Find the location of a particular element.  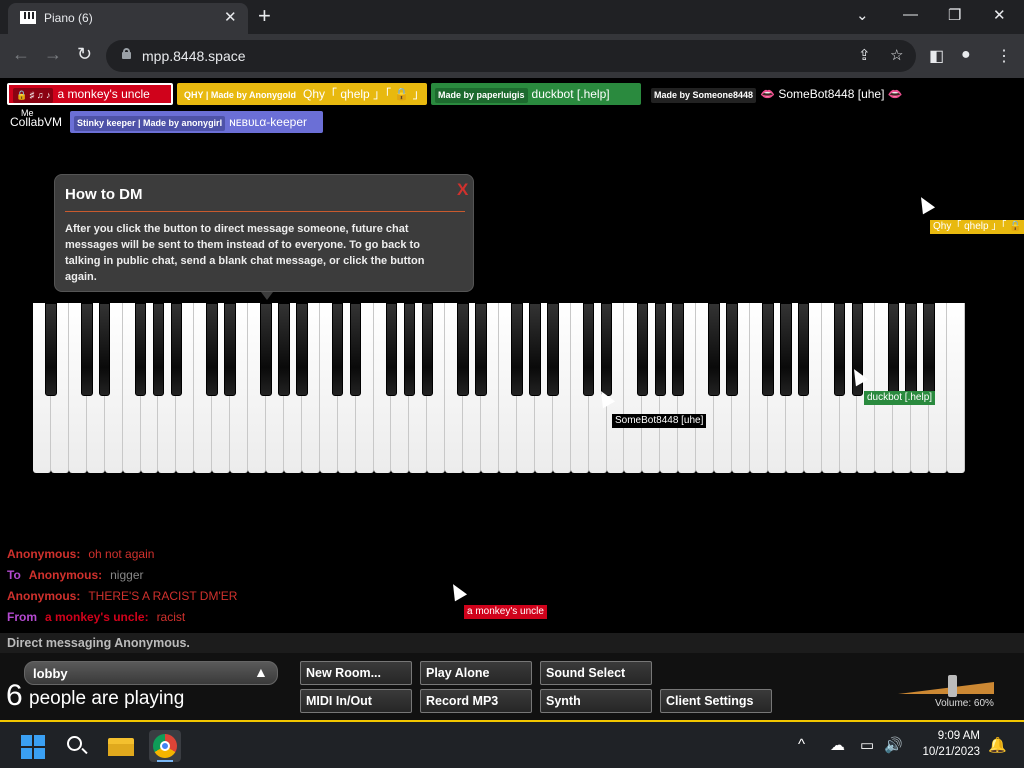

tab-close-icon: ✕ is located at coordinates (230, 17).